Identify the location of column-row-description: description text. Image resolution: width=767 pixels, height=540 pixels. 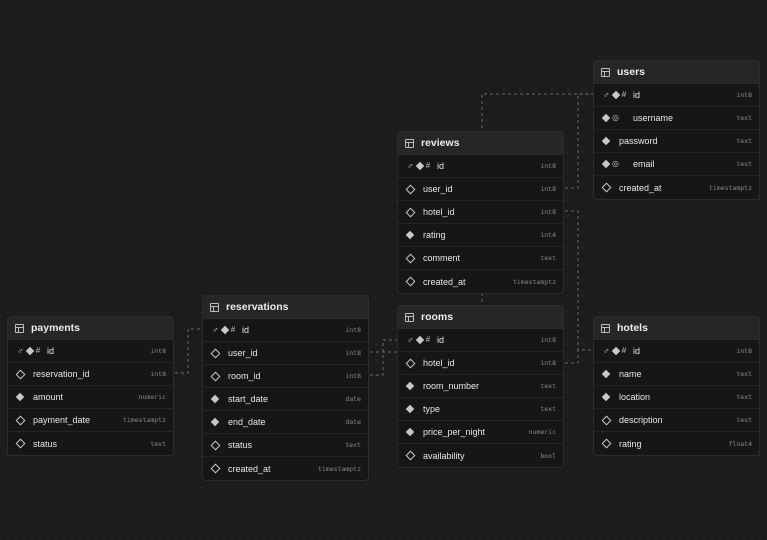
(676, 420).